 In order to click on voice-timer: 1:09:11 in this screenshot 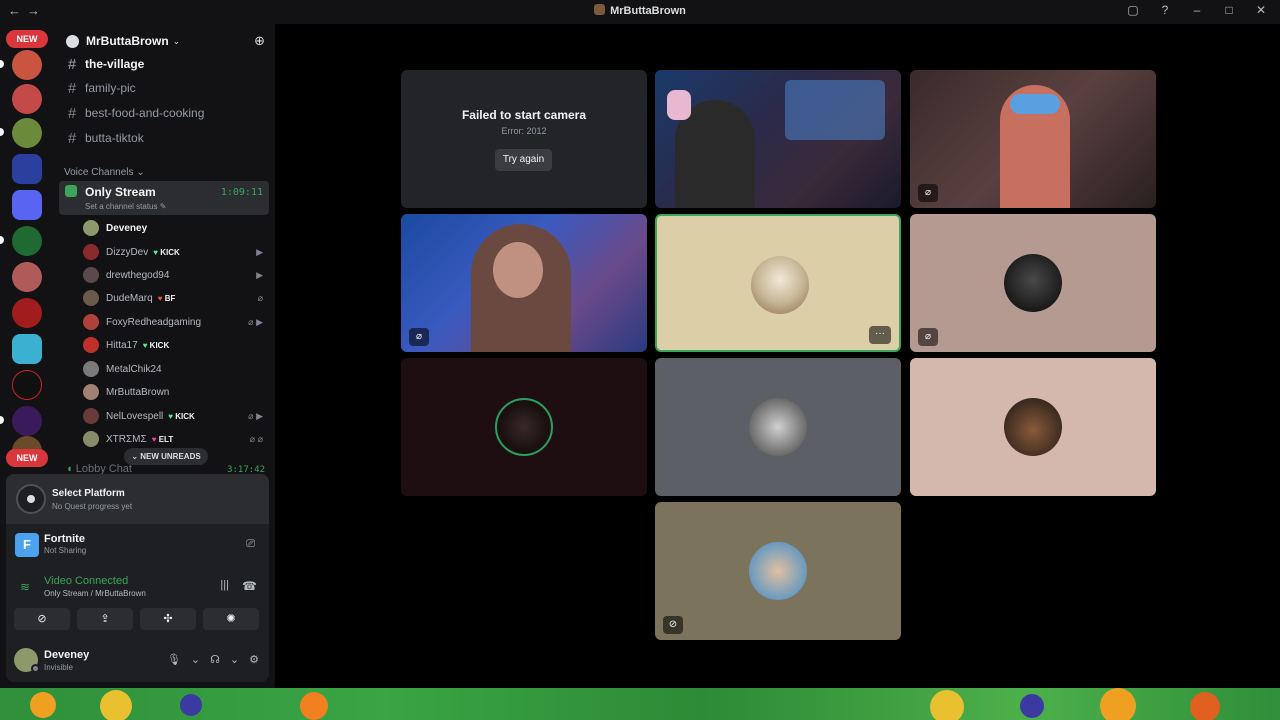, I will do `click(241, 192)`.